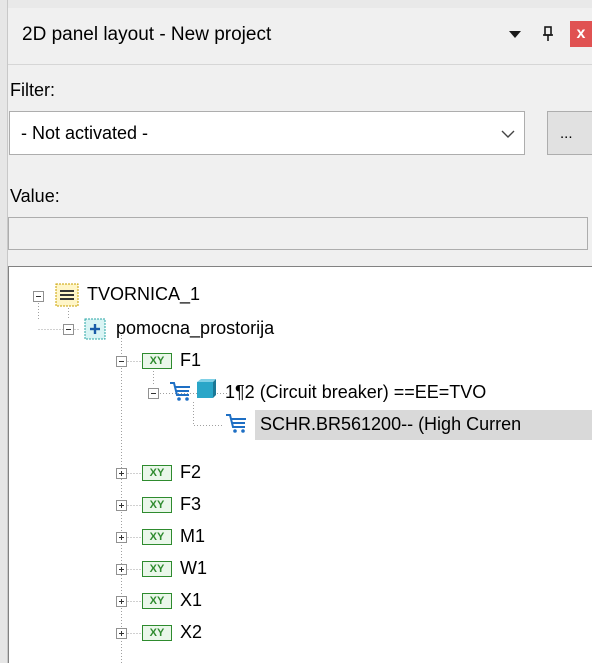 The height and width of the screenshot is (663, 592). Describe the element at coordinates (298, 233) in the screenshot. I see `value-field` at that location.